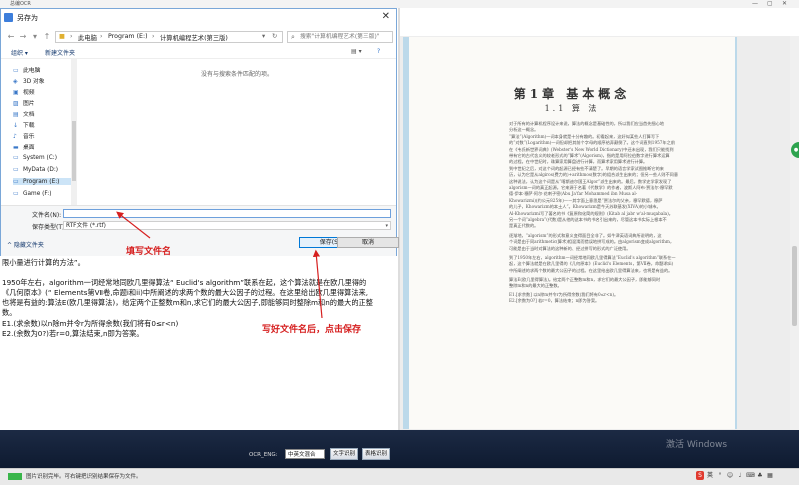 The height and width of the screenshot is (485, 799). I want to click on emoji-icon: ☺, so click(730, 475).